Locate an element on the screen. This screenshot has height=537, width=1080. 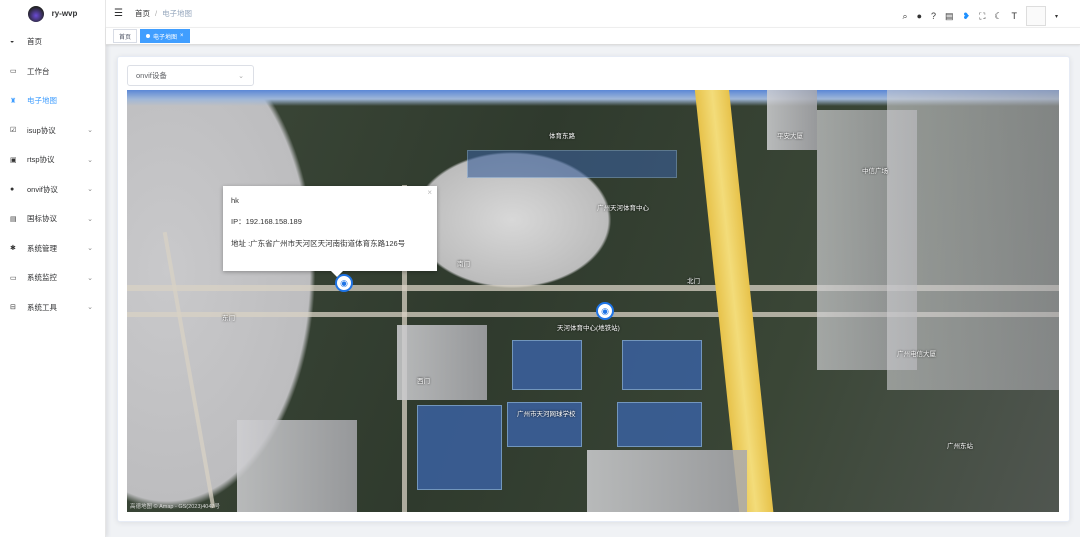
message-icon: ▤ is located at coordinates (949, 16).